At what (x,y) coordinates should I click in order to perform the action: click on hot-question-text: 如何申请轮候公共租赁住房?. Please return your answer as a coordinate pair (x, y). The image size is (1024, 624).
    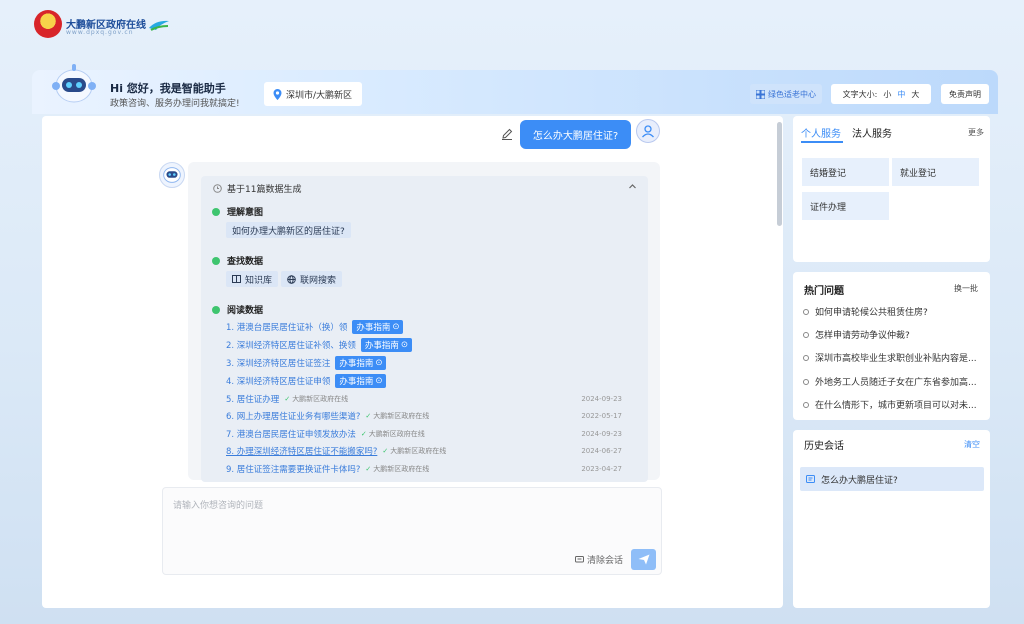
    Looking at the image, I should click on (871, 313).